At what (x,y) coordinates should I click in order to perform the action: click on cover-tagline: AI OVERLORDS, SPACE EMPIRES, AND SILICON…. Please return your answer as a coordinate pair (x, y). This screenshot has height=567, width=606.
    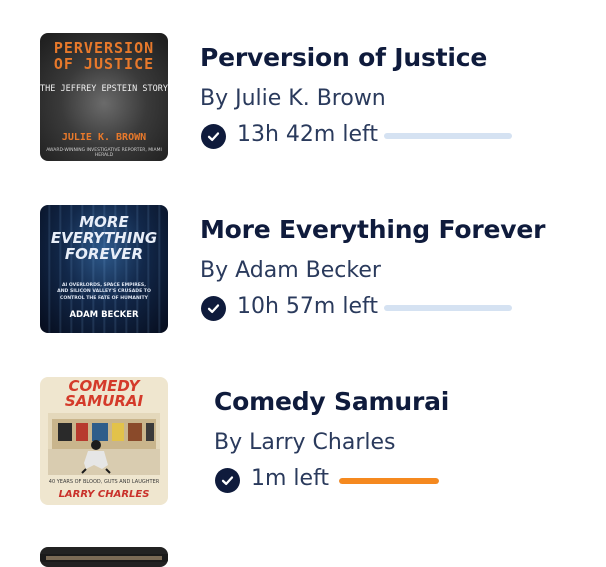
    Looking at the image, I should click on (104, 292).